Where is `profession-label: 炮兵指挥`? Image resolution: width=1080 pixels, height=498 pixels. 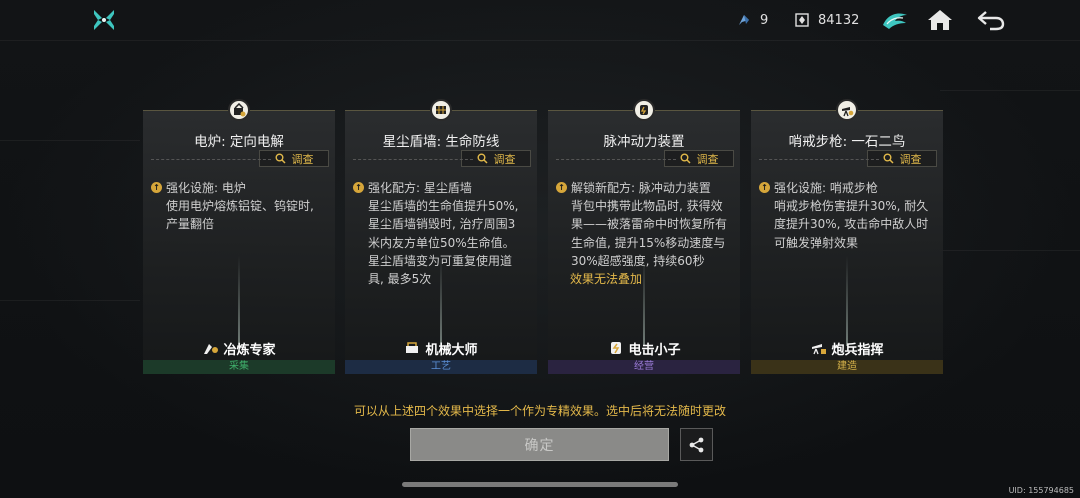 profession-label: 炮兵指挥 is located at coordinates (847, 348).